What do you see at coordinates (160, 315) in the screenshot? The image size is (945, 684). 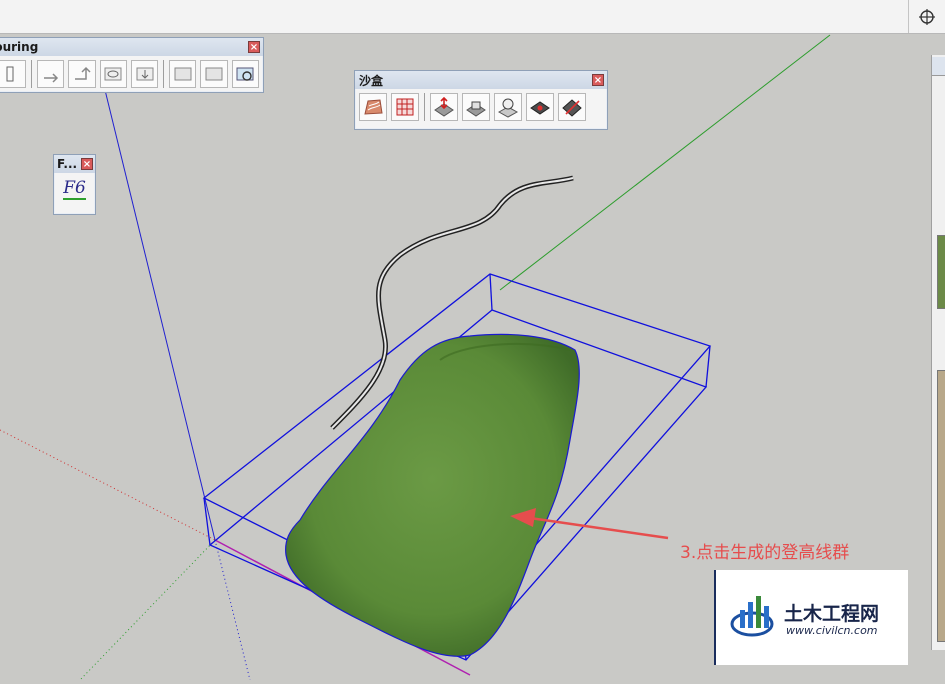 I see `blue-axis` at bounding box center [160, 315].